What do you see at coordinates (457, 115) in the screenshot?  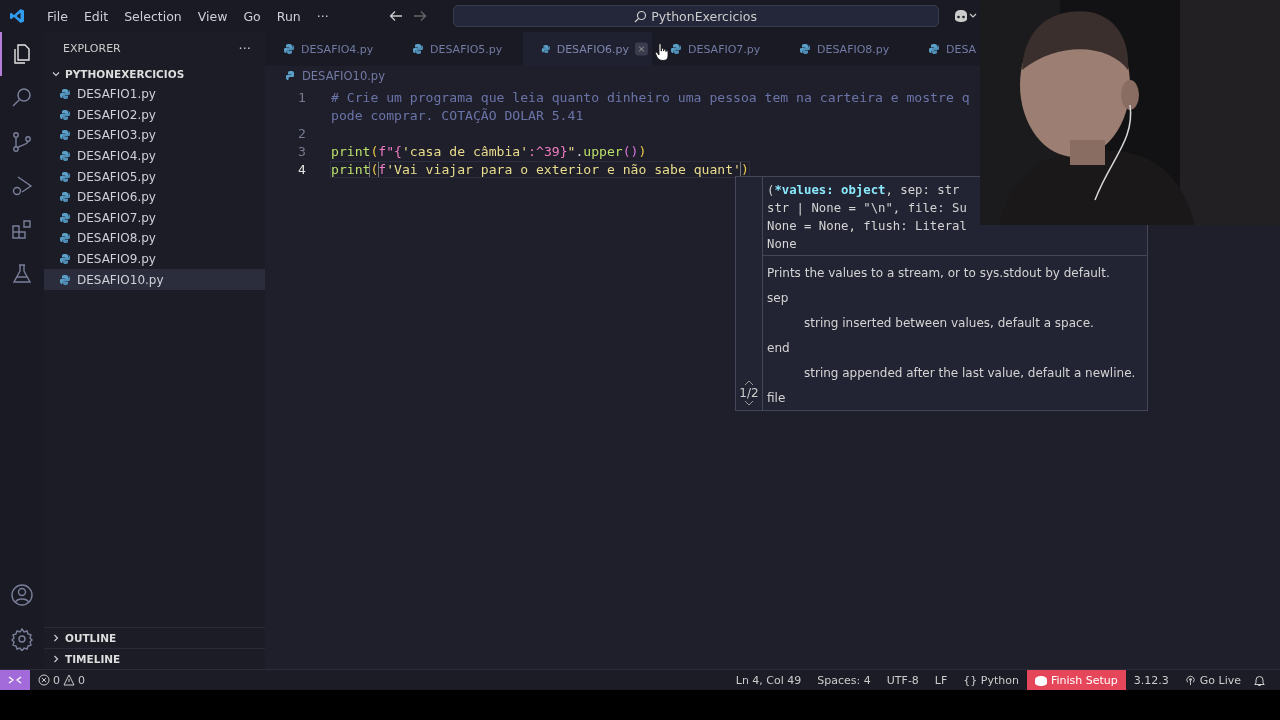 I see `code-line: pode comprar. COTAÇÃO DOLAR 5.41` at bounding box center [457, 115].